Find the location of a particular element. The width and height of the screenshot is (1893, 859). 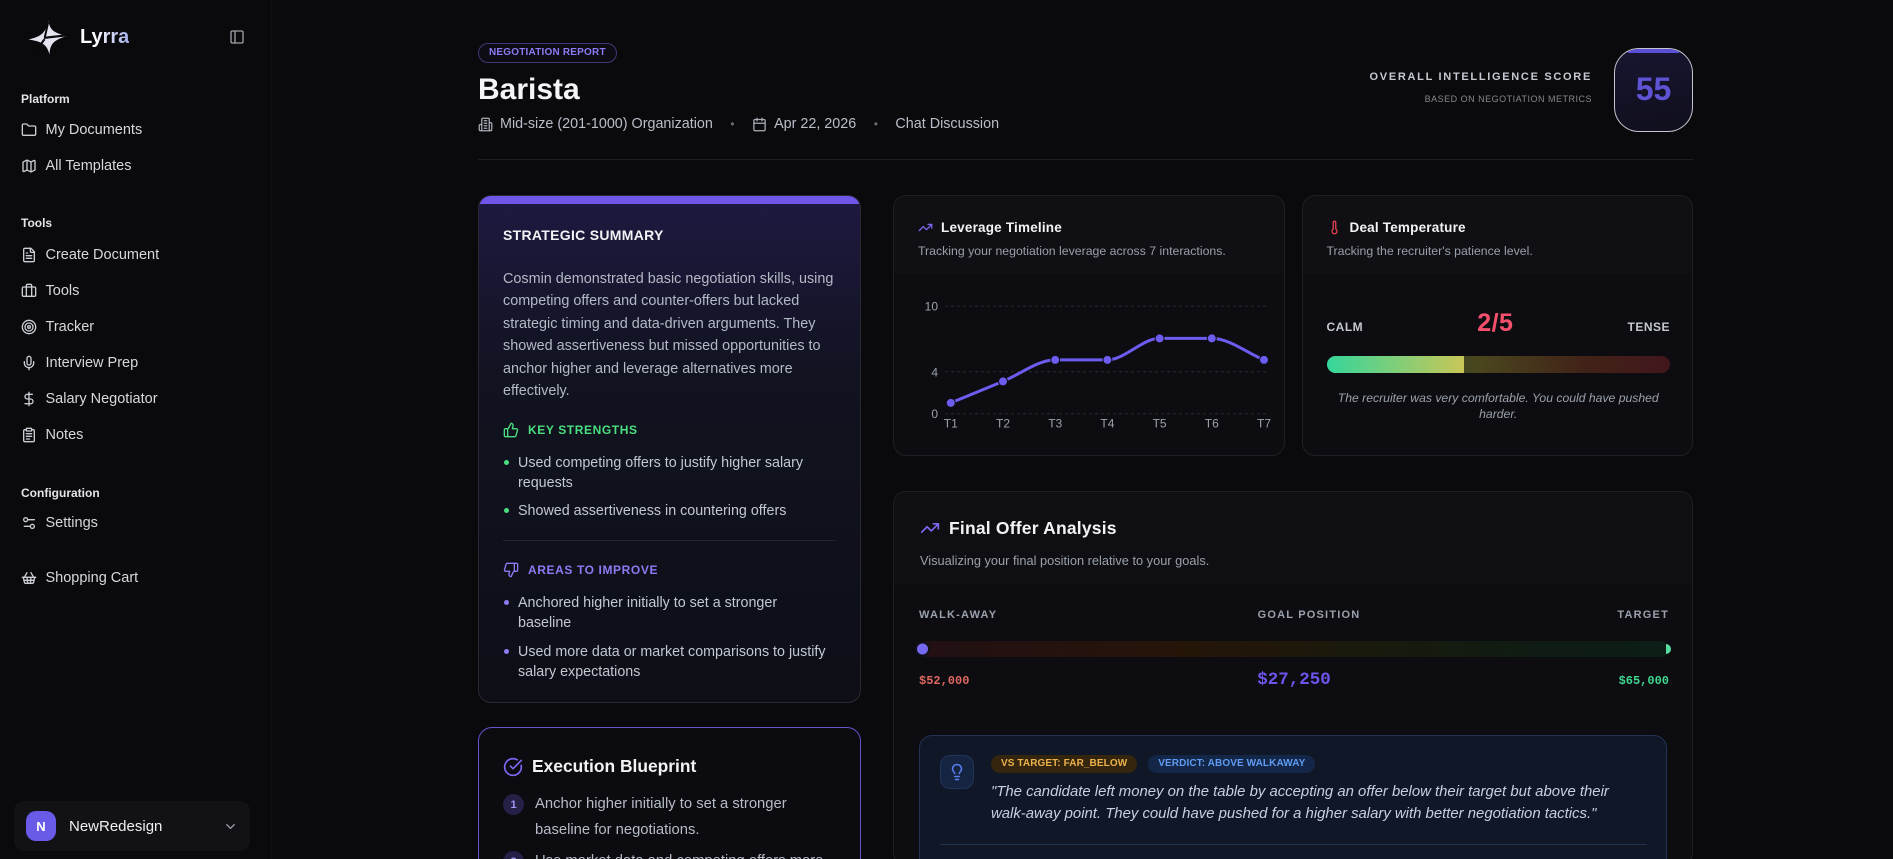

svg-text: 0 is located at coordinates (934, 414).